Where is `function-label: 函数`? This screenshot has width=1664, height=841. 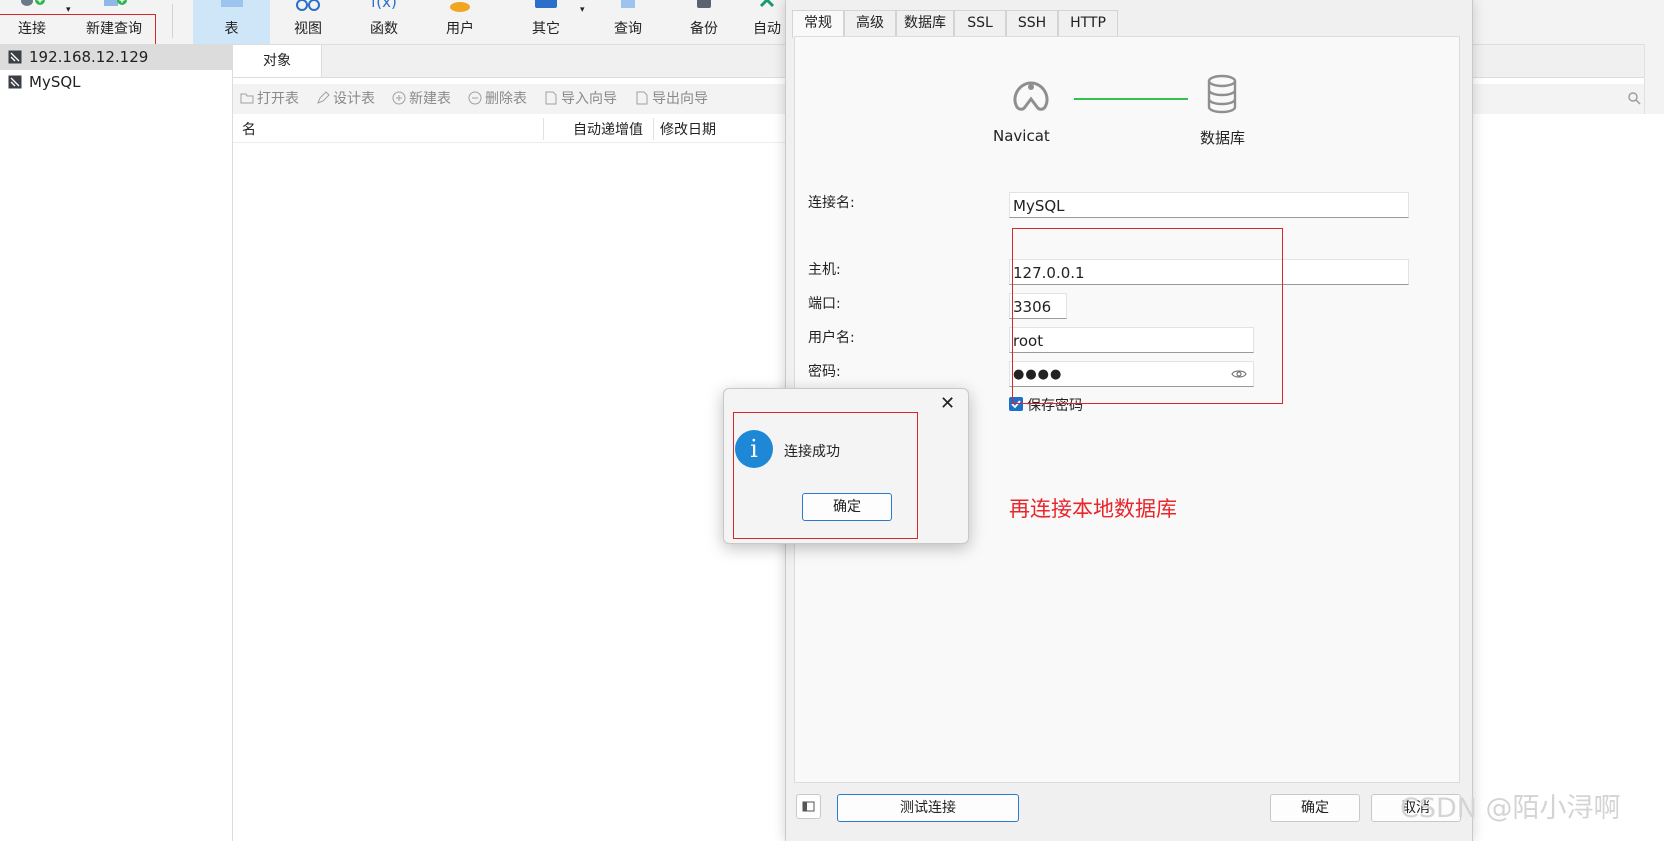
function-label: 函数 is located at coordinates (384, 29).